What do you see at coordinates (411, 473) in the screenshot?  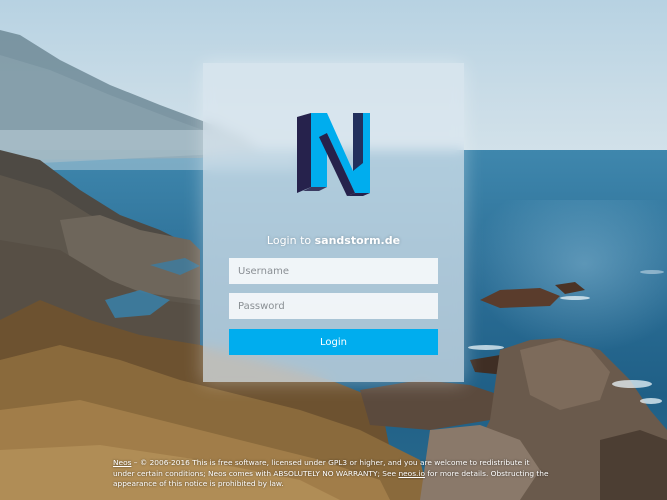 I see `neos-io-link: neos.io` at bounding box center [411, 473].